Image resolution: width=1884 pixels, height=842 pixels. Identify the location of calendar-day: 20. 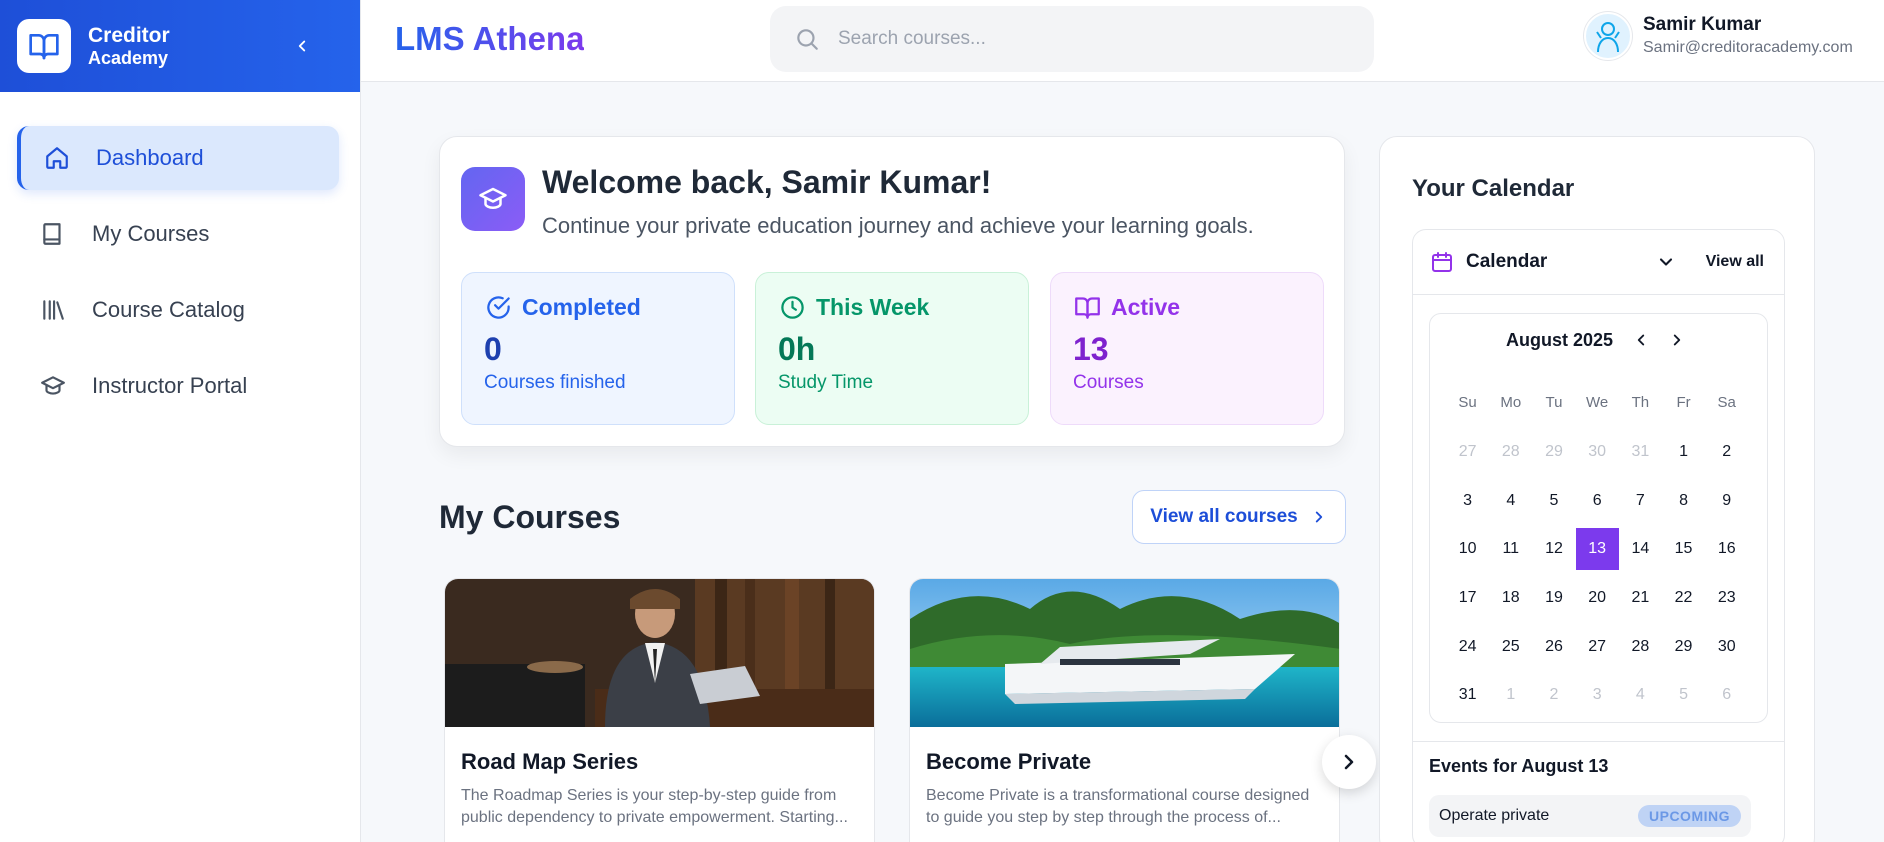
(1597, 598).